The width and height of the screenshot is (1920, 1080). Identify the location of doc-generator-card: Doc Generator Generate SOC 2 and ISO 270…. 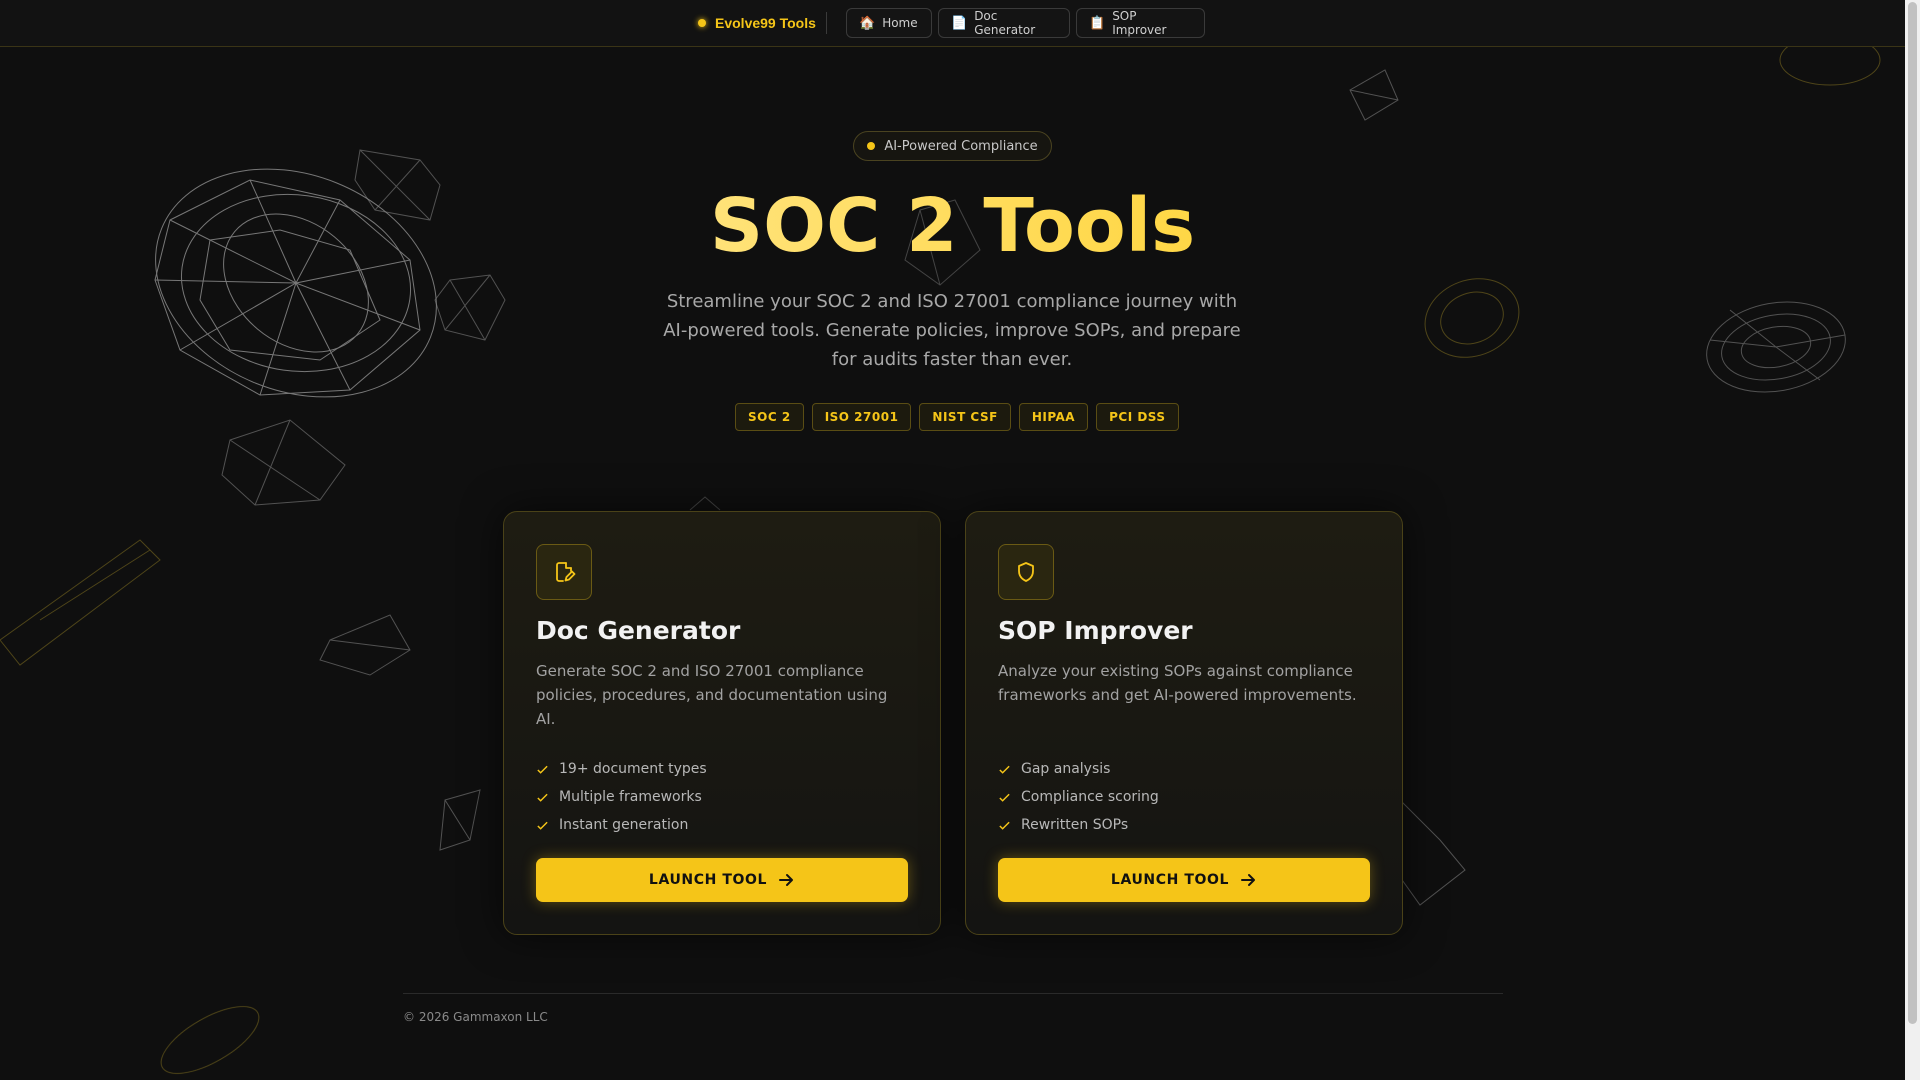
(722, 723).